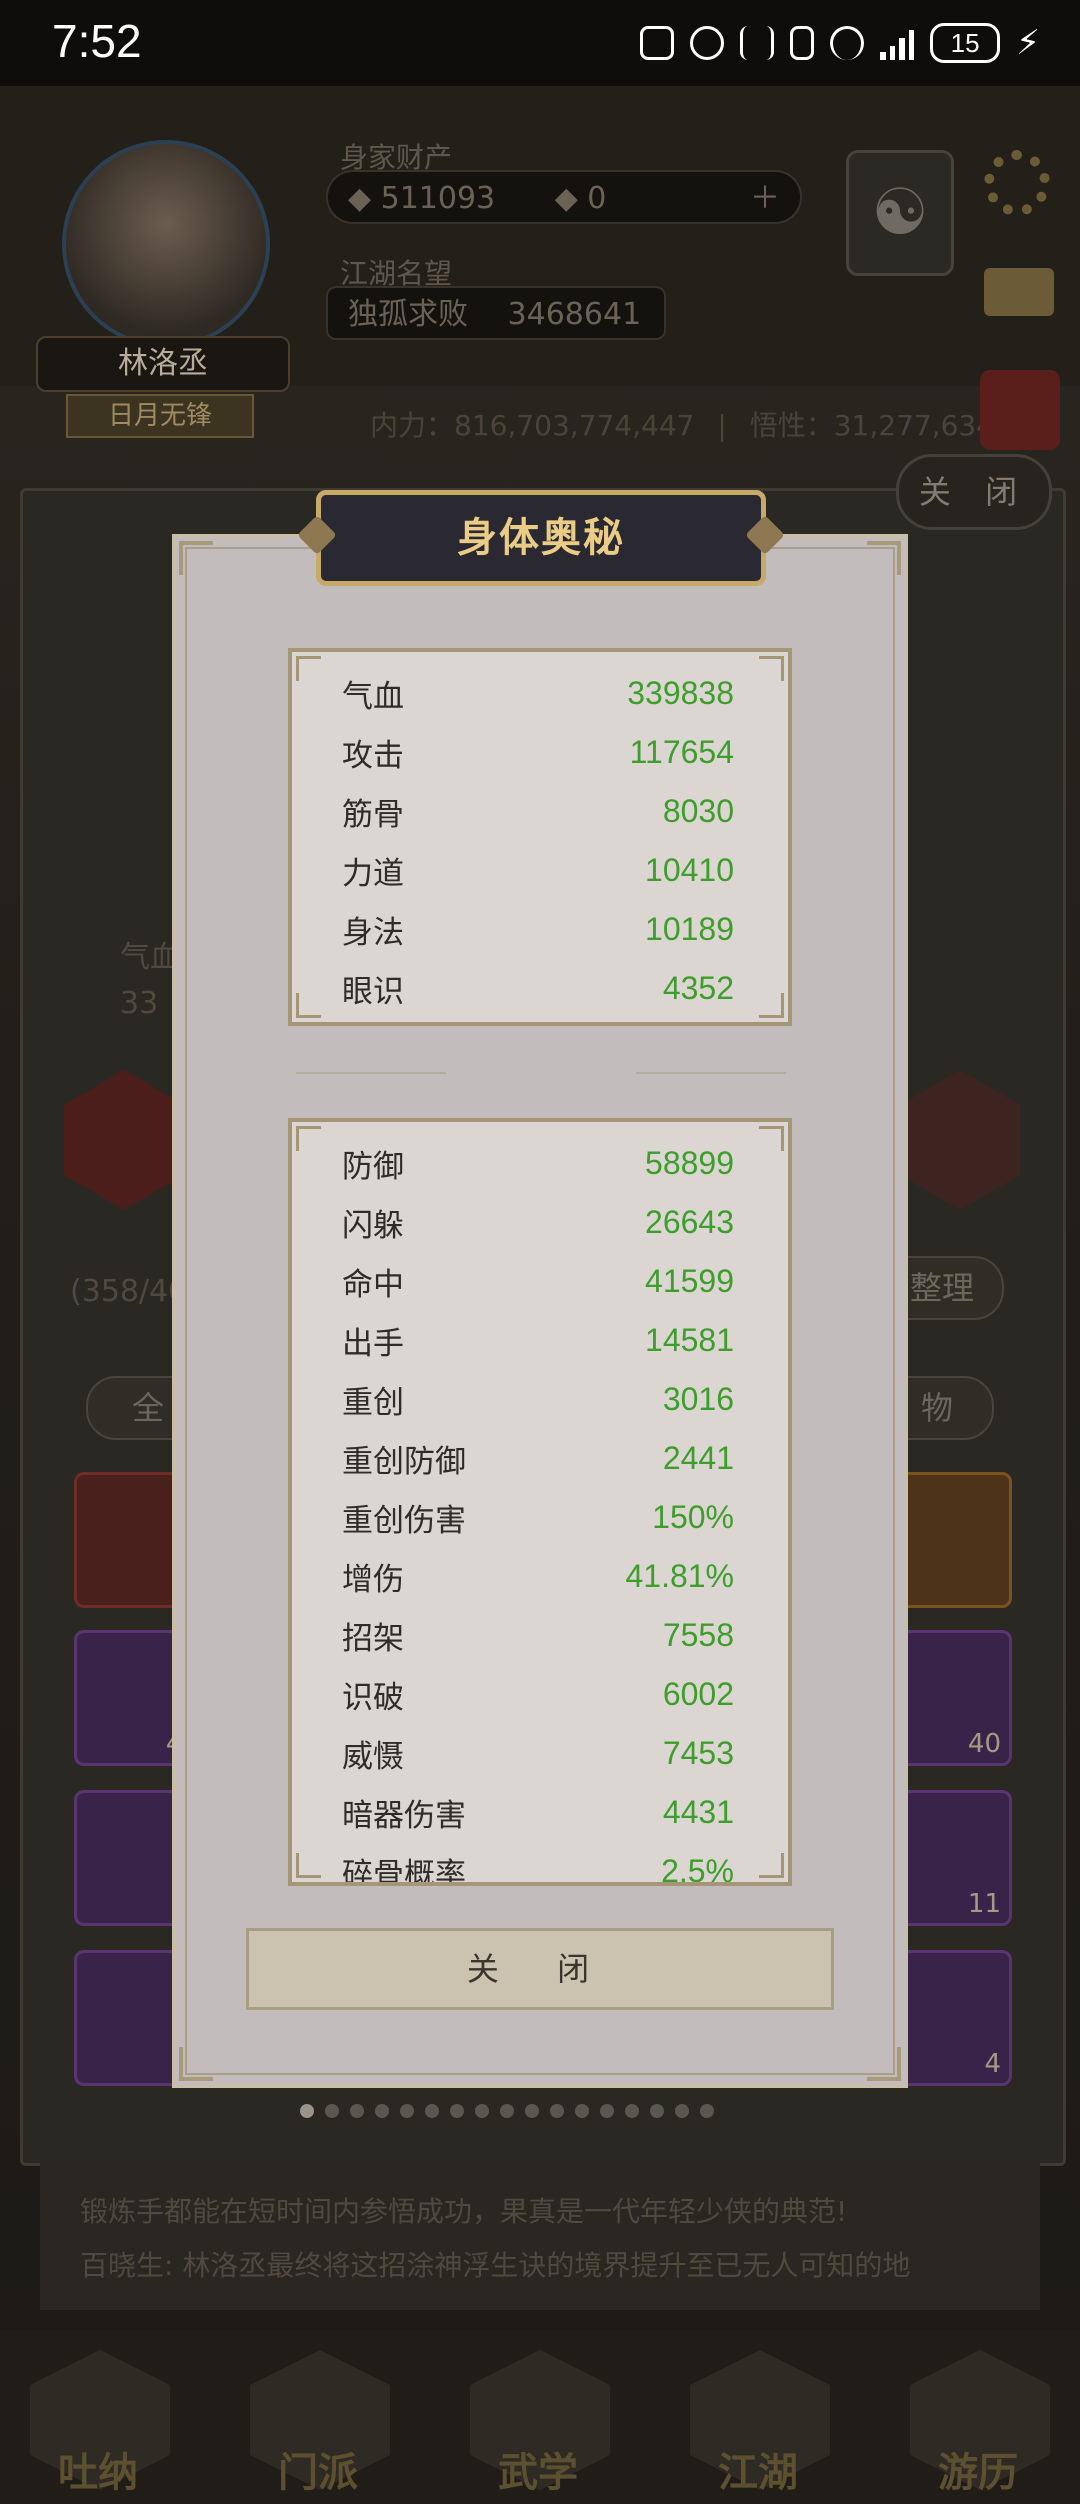 This screenshot has width=1080, height=2504. What do you see at coordinates (373, 697) in the screenshot?
I see `stat-label: 气血` at bounding box center [373, 697].